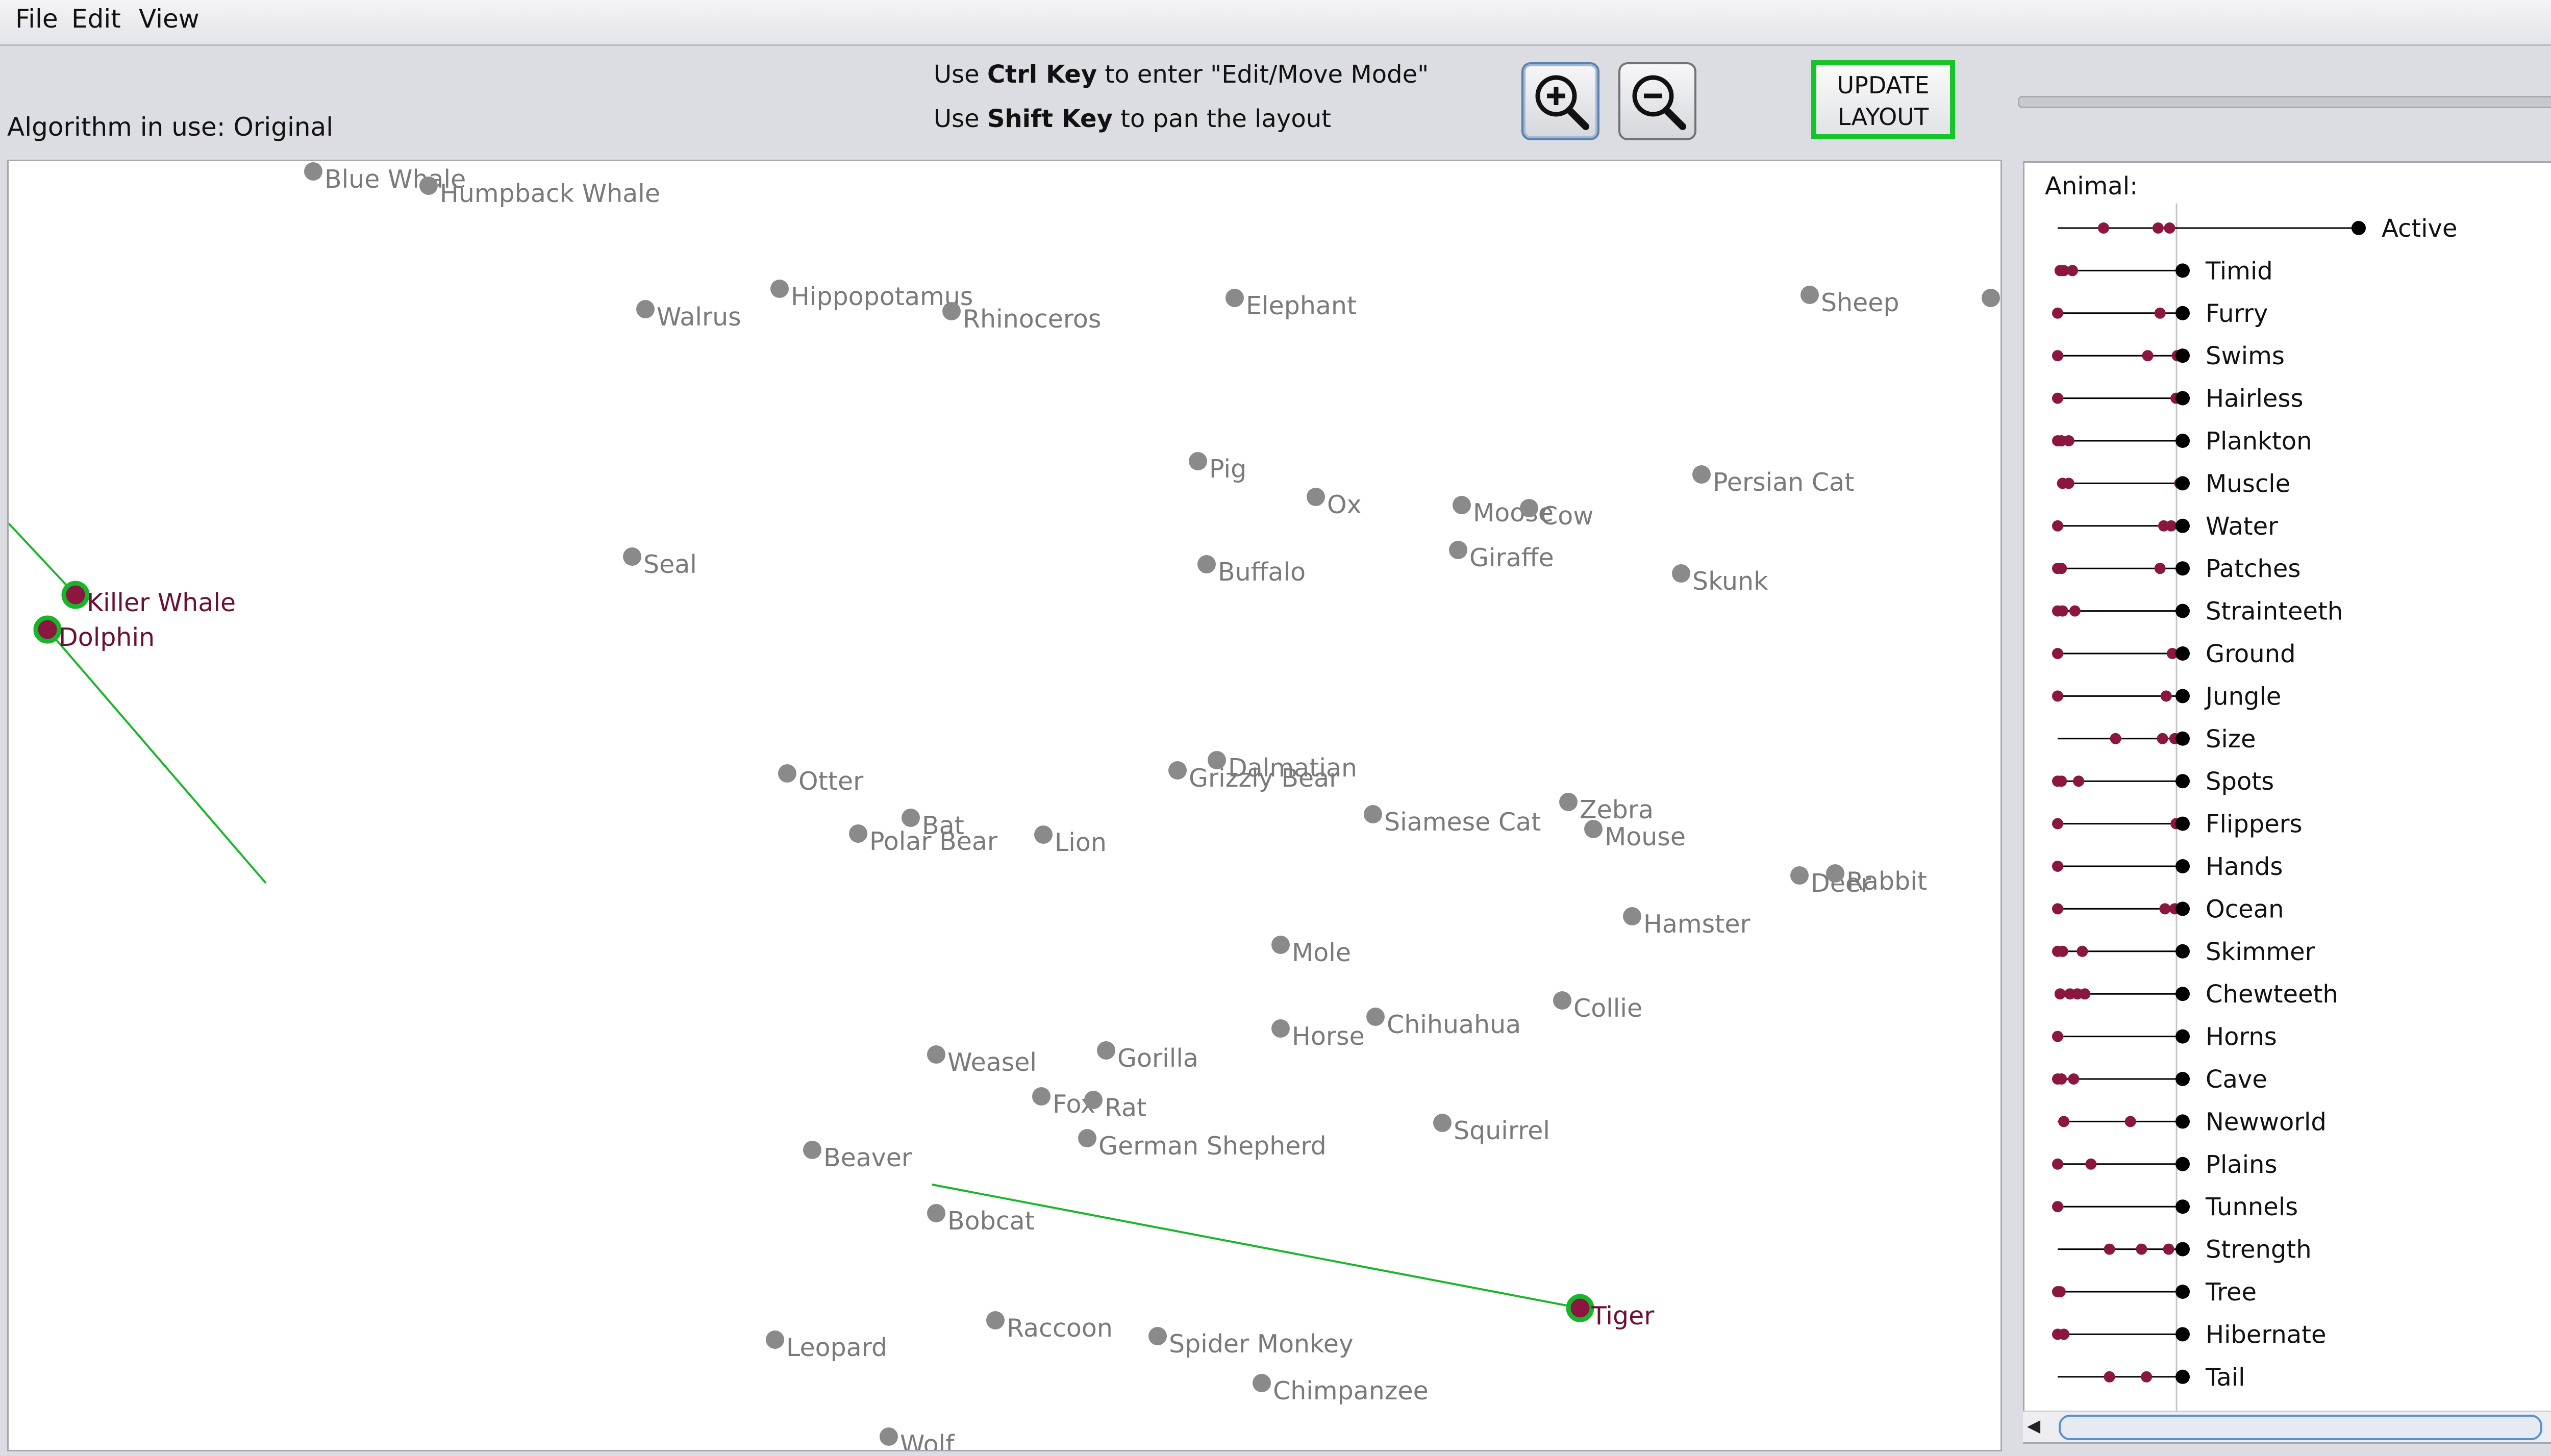 The image size is (2551, 1456). Describe the element at coordinates (857, 1156) in the screenshot. I see `animal-node-beaver: Beaver` at that location.